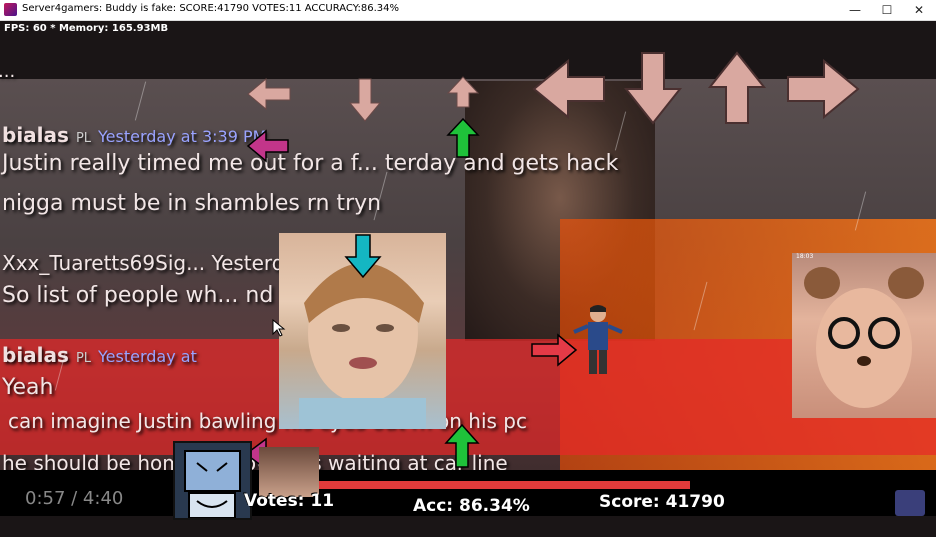 The width and height of the screenshot is (936, 537). I want to click on chat-timestamp: Yesterday at, so click(147, 356).